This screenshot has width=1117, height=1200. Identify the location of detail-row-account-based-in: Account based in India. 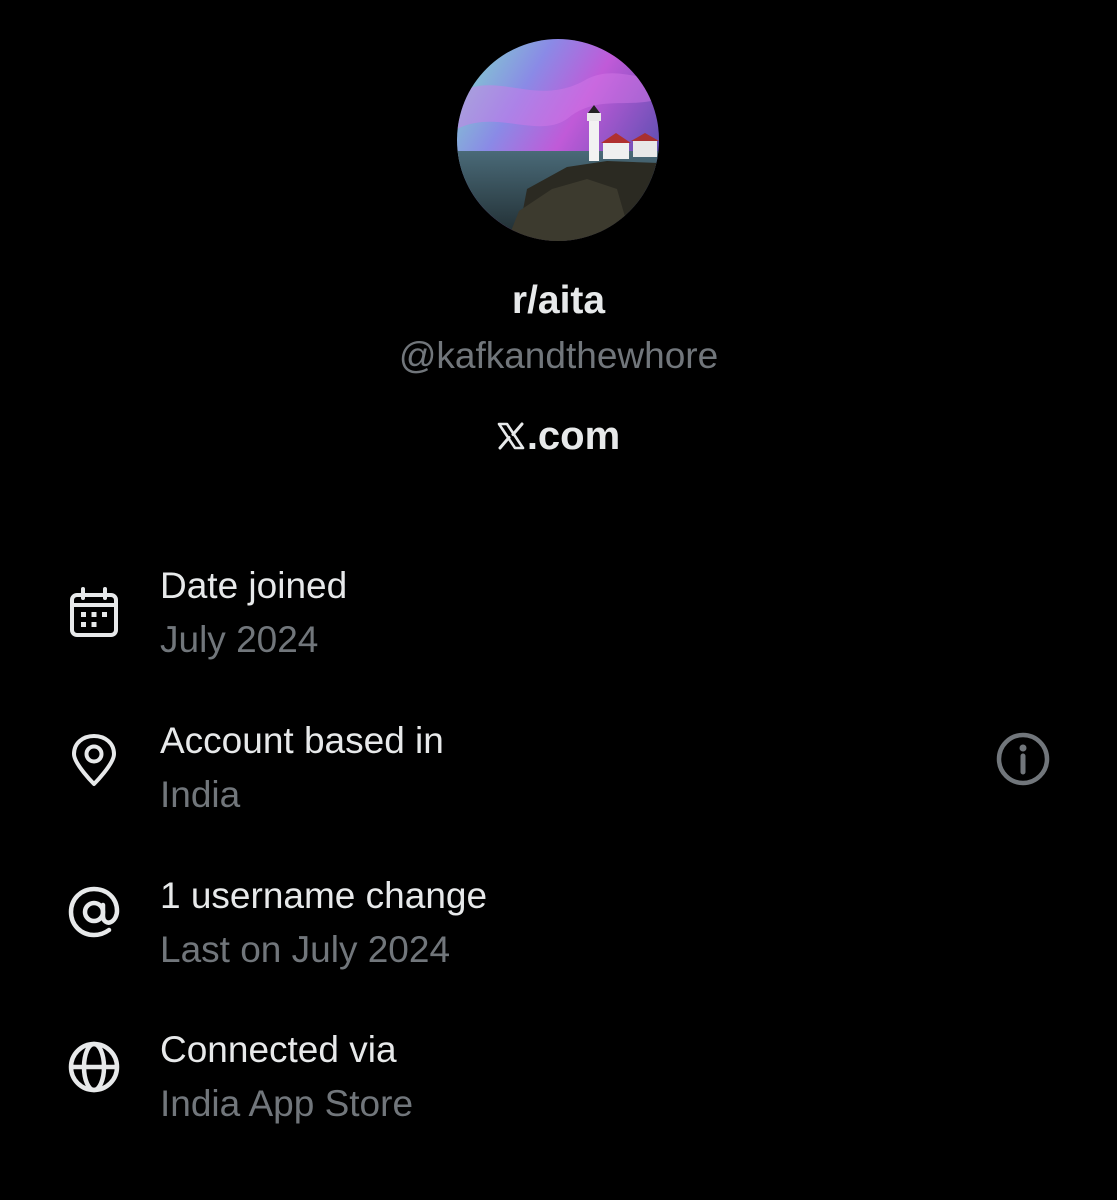
(558, 770).